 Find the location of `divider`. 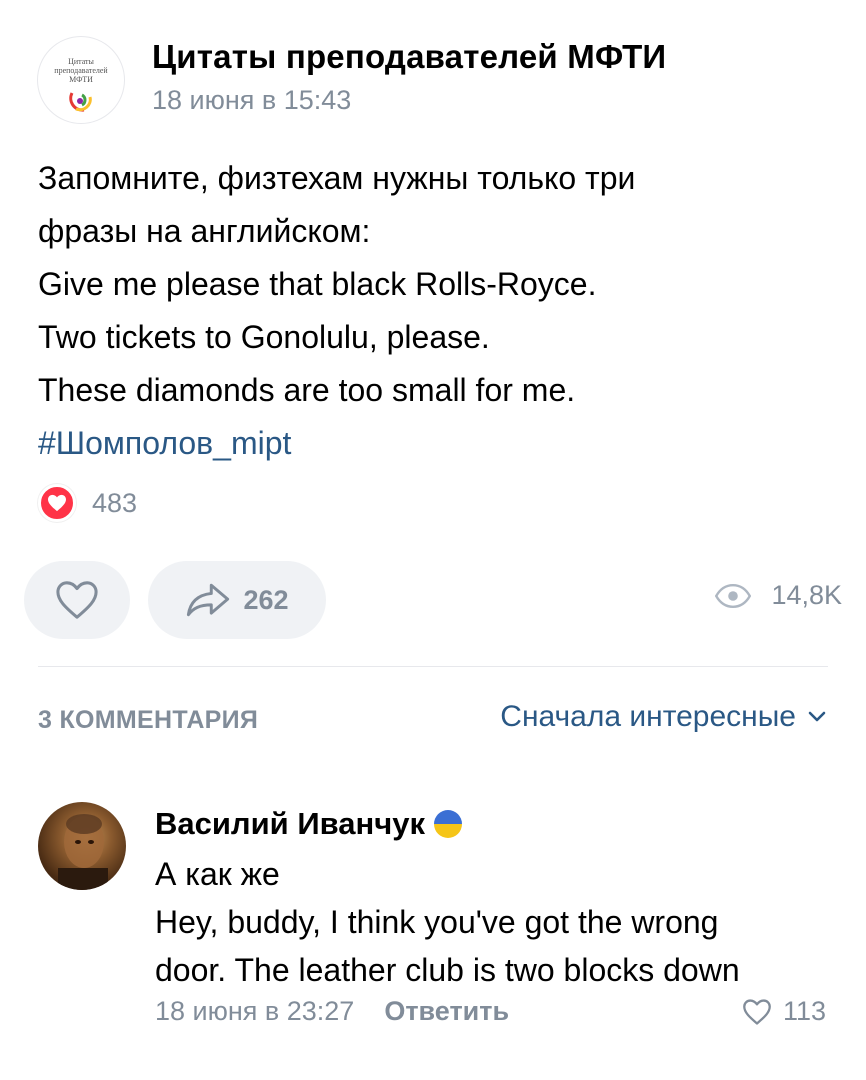

divider is located at coordinates (433, 666).